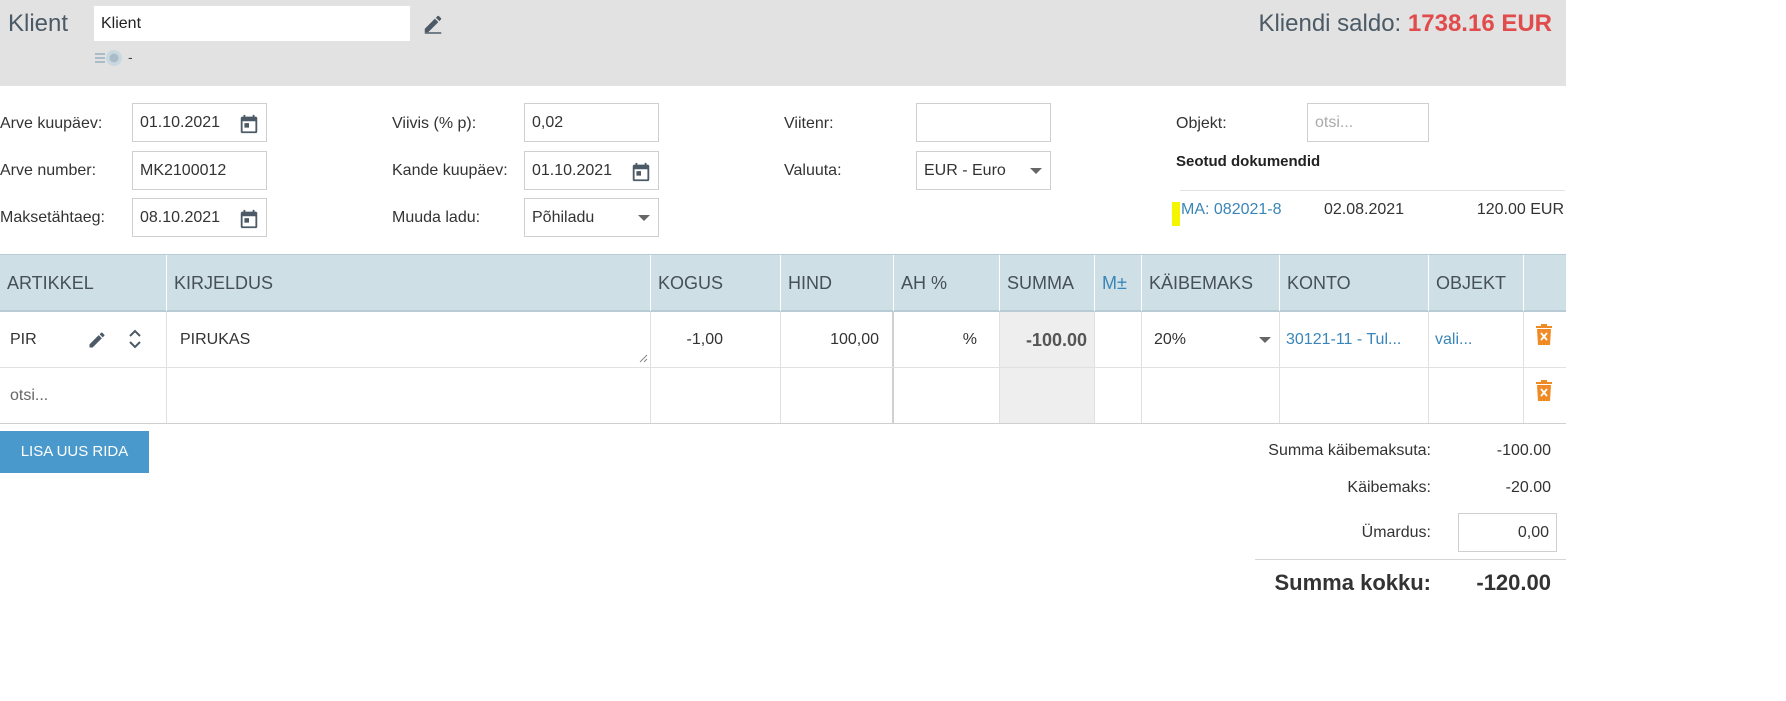 This screenshot has height=701, width=1786. Describe the element at coordinates (783, 43) in the screenshot. I see `client-header: Klient - Kliendi saldo: 1738.16 EUR` at that location.